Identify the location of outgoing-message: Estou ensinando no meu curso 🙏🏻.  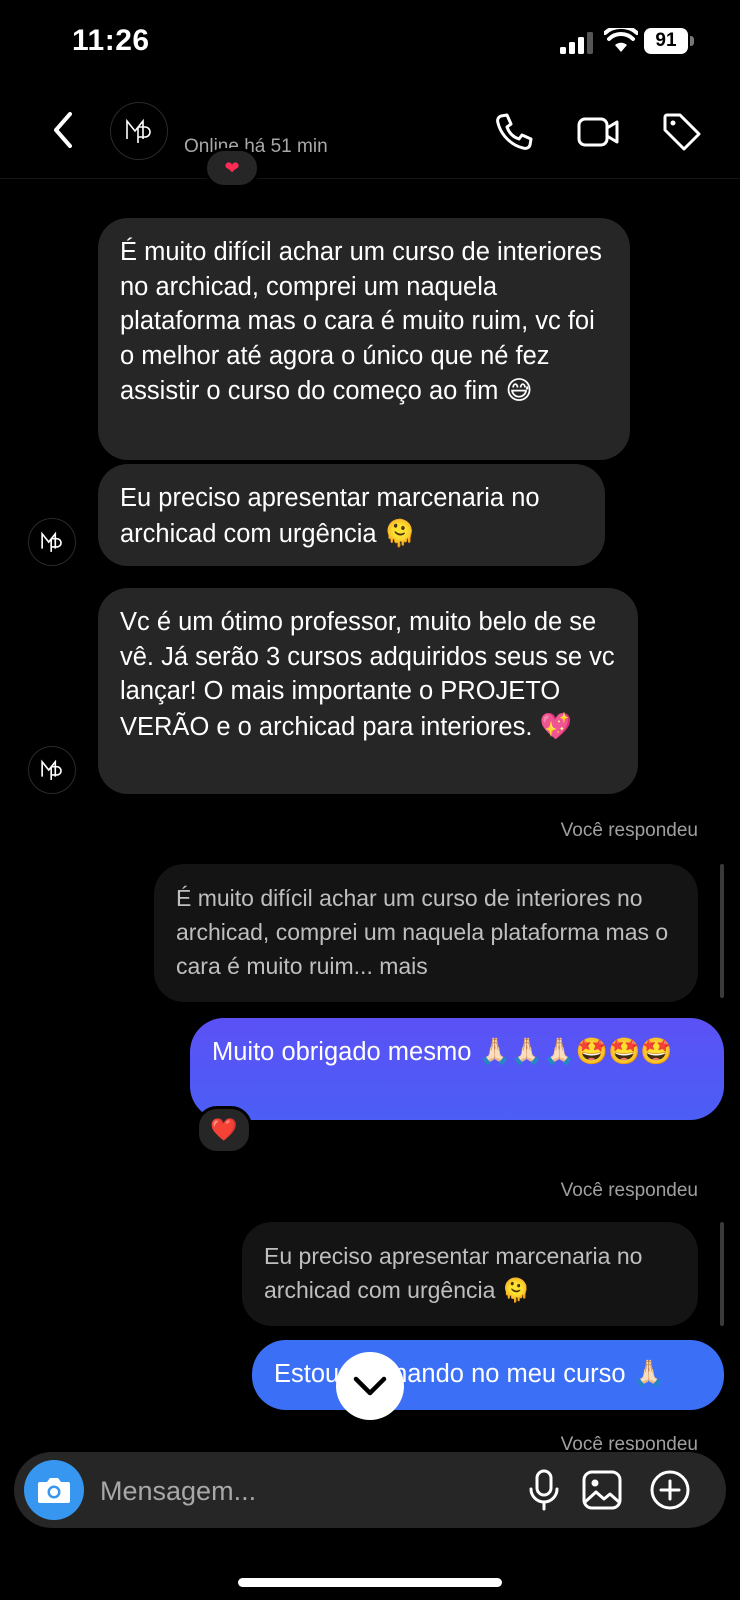
(488, 1375).